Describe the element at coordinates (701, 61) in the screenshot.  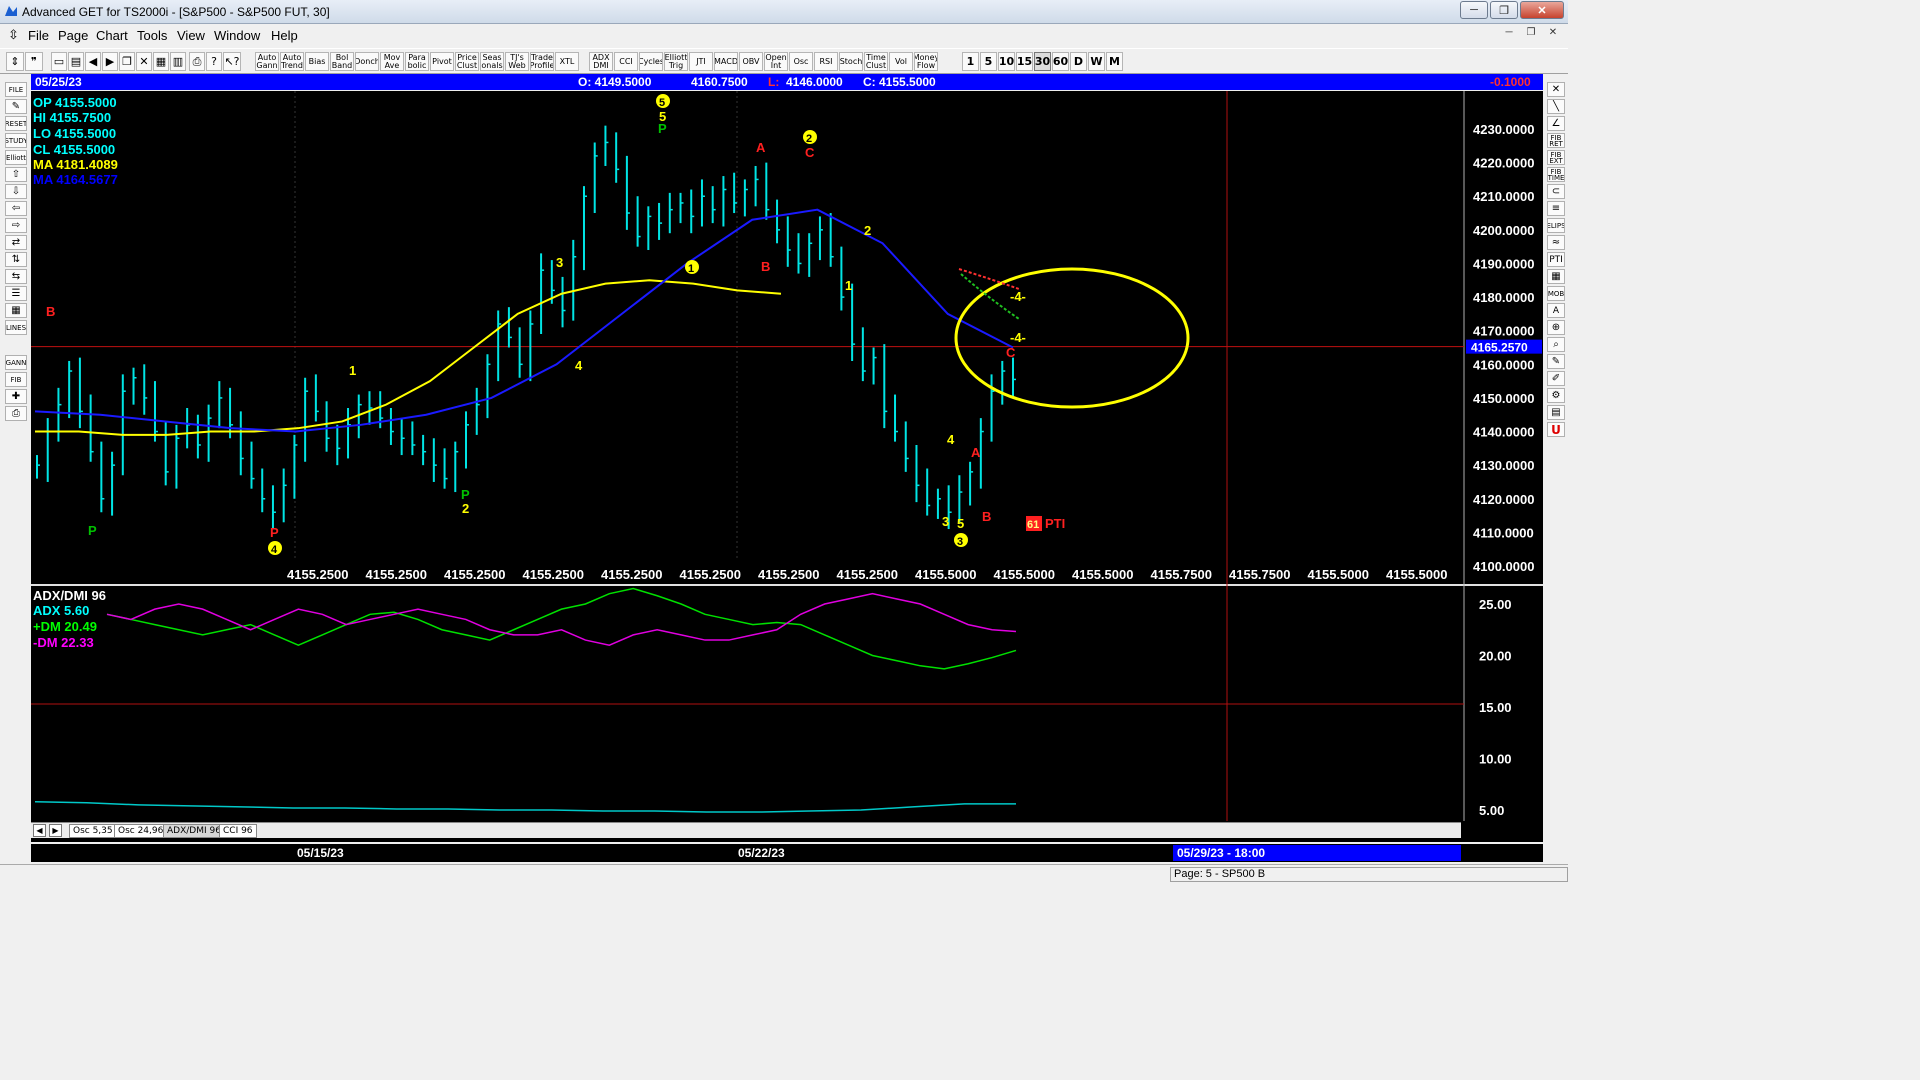
I see `study-button-17: JTI` at that location.